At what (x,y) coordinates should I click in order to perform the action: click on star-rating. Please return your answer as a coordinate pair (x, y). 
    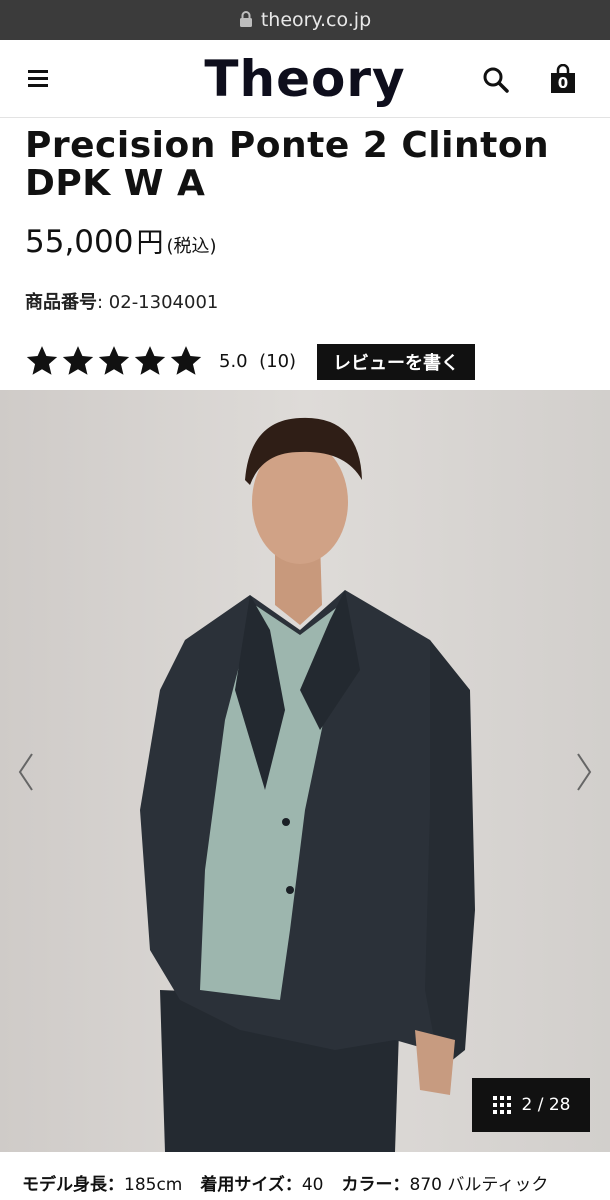
    Looking at the image, I should click on (115, 362).